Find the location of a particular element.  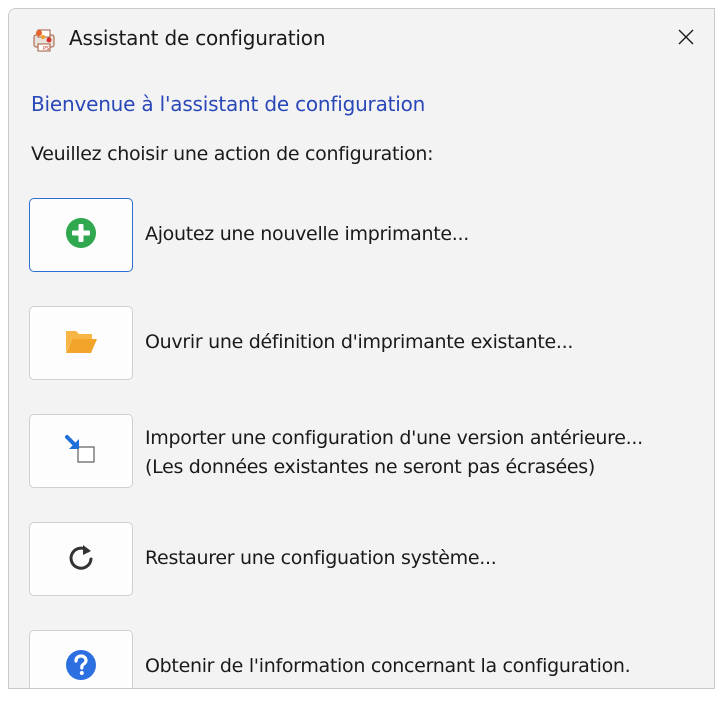

close-button is located at coordinates (686, 39).